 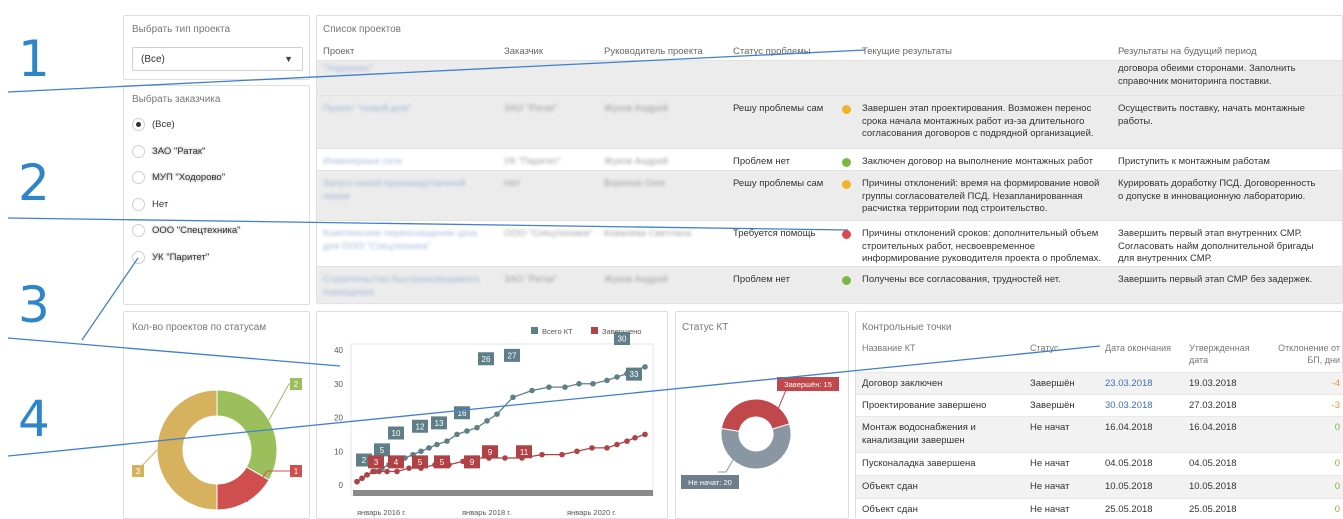 I want to click on customer-option: ЗАО "Ратак", so click(x=217, y=152).